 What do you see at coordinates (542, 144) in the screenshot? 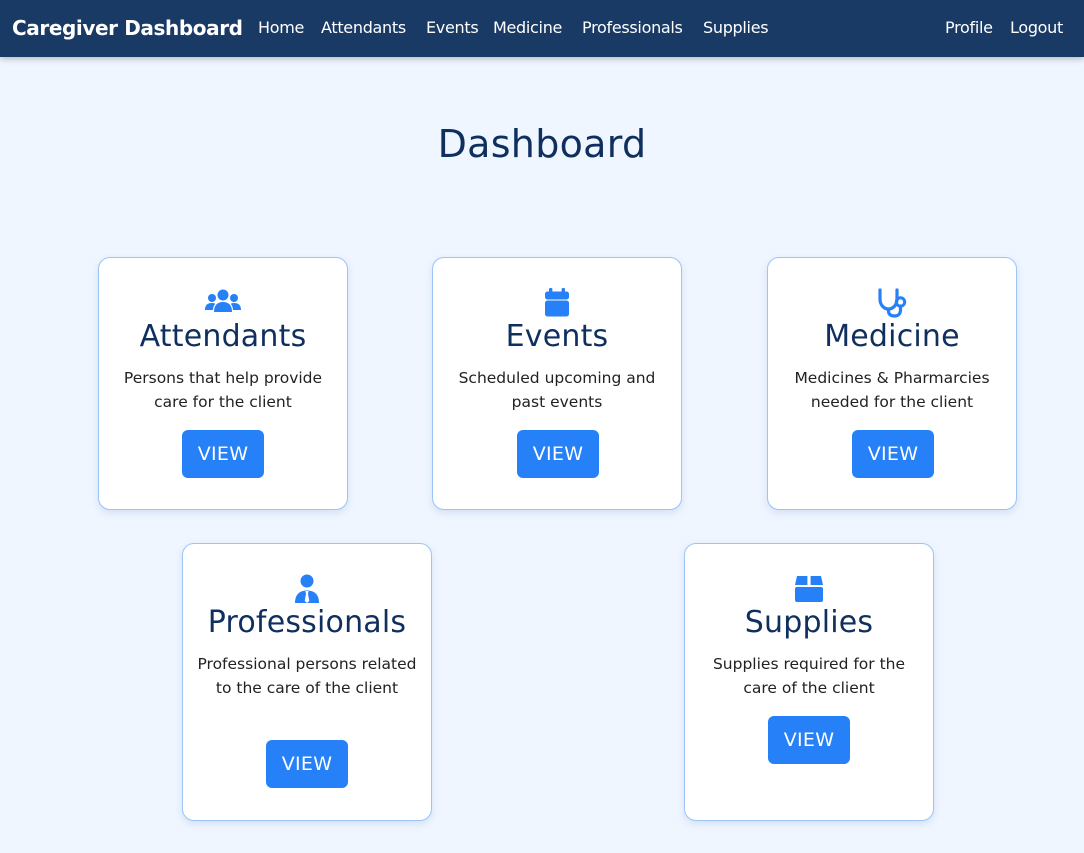
I see `page-title: Dashboard` at bounding box center [542, 144].